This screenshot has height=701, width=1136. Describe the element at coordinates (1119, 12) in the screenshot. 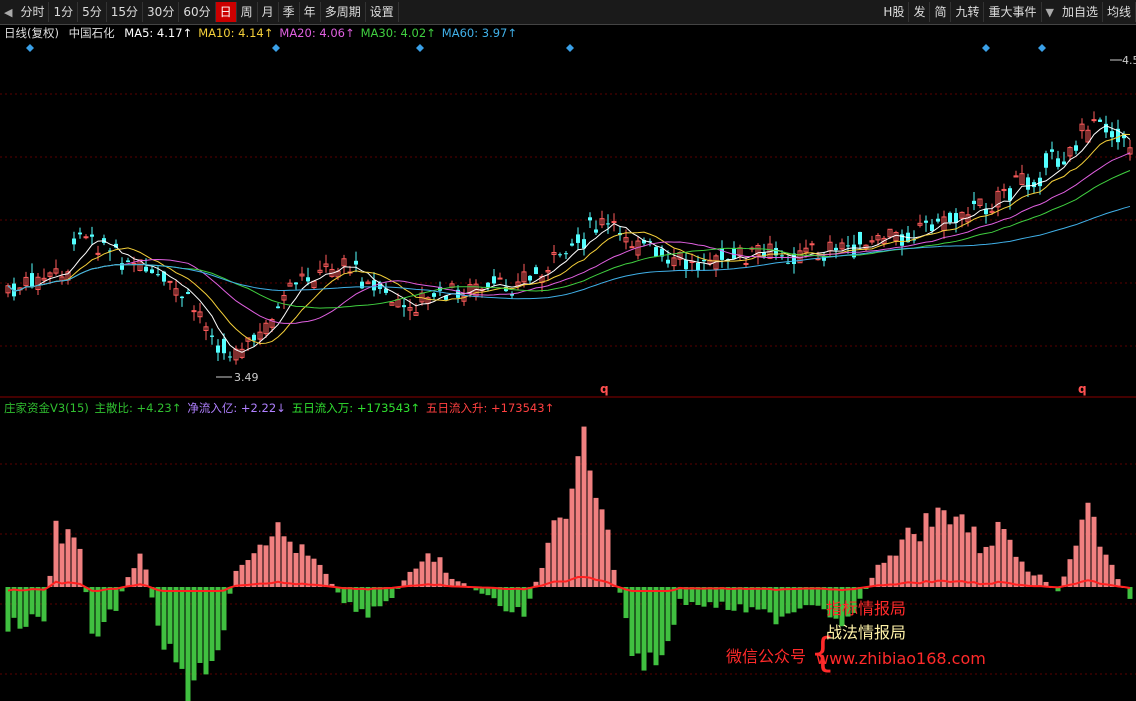

I see `toolbar-right-6: 均线` at that location.